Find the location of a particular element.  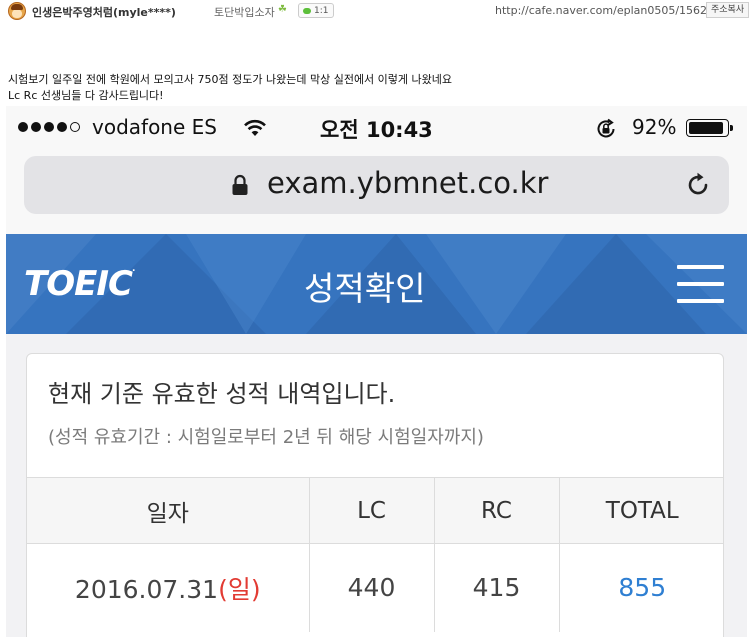

column-header-rc: RC is located at coordinates (497, 510).